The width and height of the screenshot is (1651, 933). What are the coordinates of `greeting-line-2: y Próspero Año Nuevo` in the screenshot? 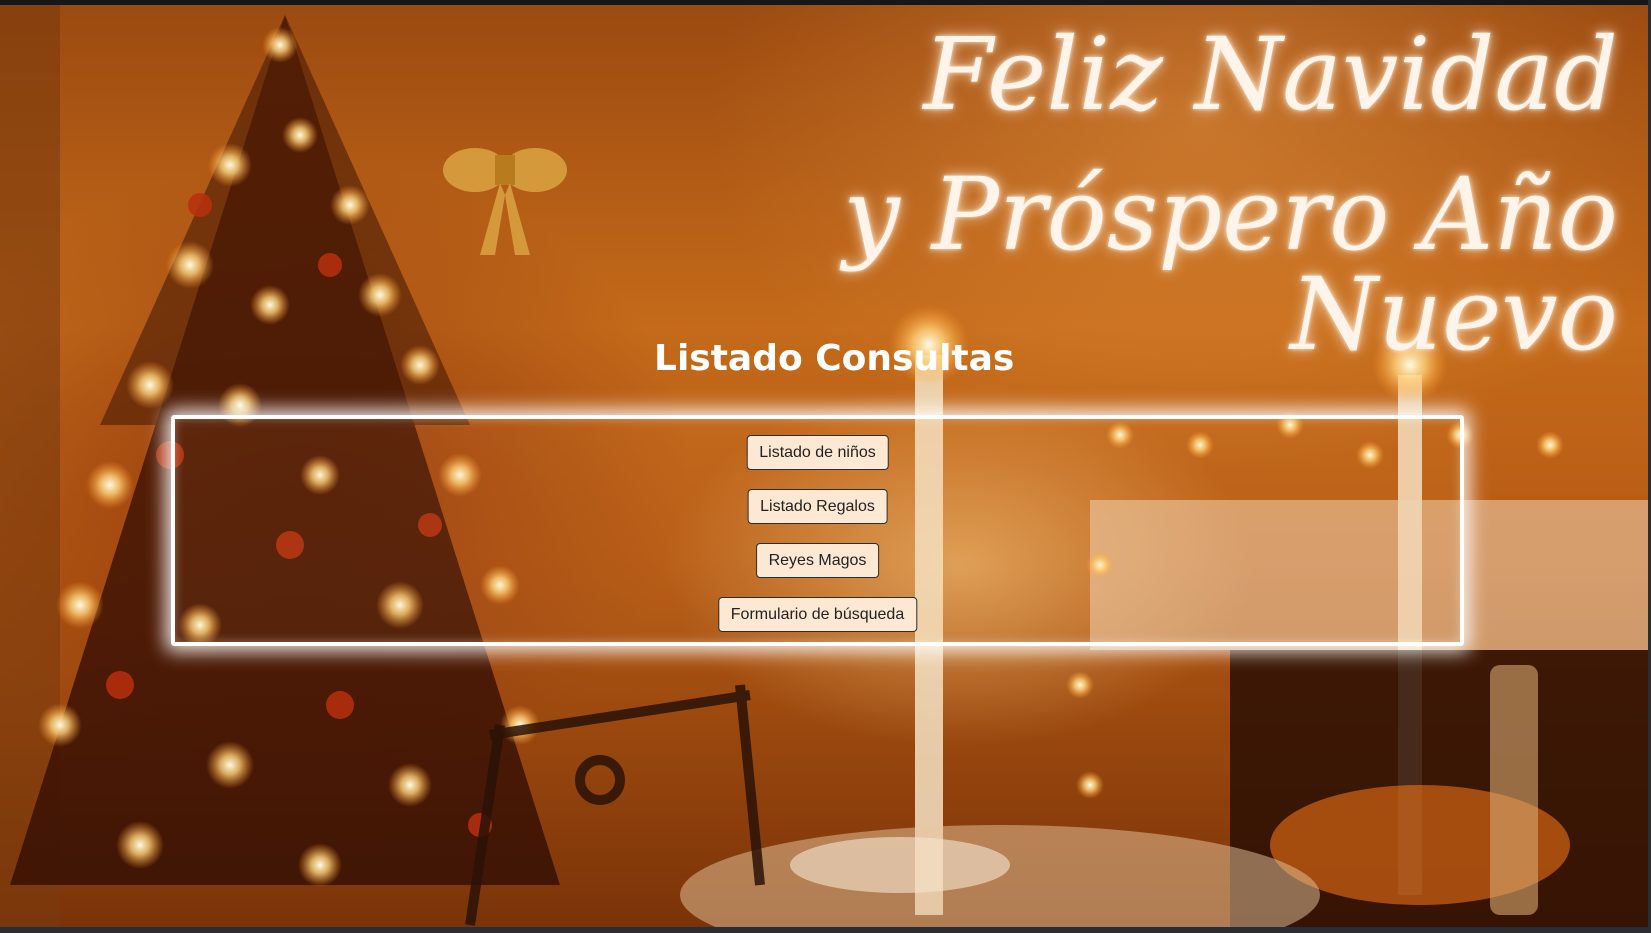 It's located at (1230, 264).